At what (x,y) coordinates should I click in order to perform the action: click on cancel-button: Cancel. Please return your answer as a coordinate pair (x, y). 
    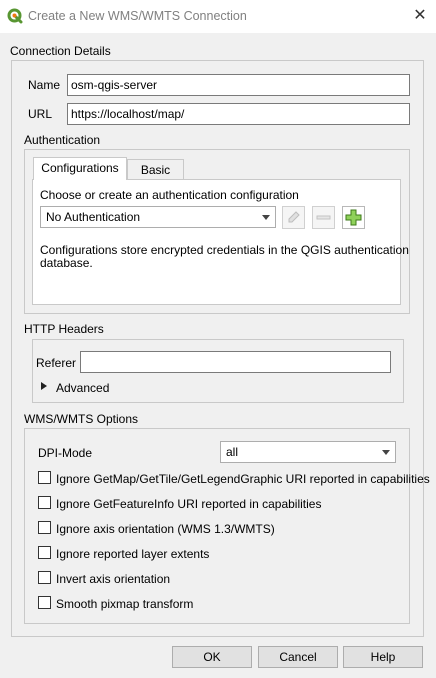
    Looking at the image, I should click on (298, 657).